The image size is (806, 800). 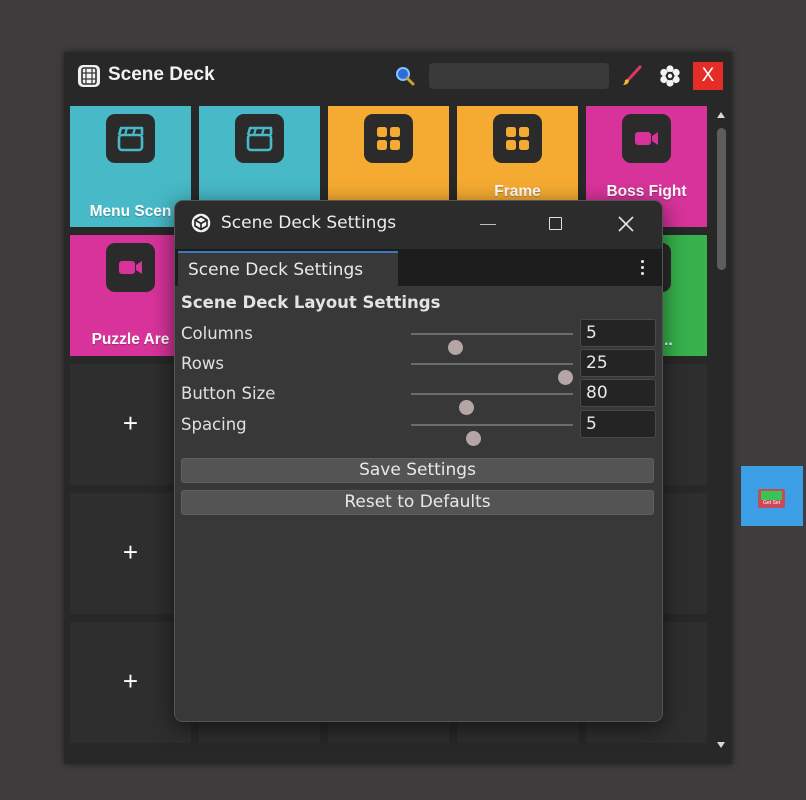 I want to click on columns-label: Columns, so click(x=217, y=333).